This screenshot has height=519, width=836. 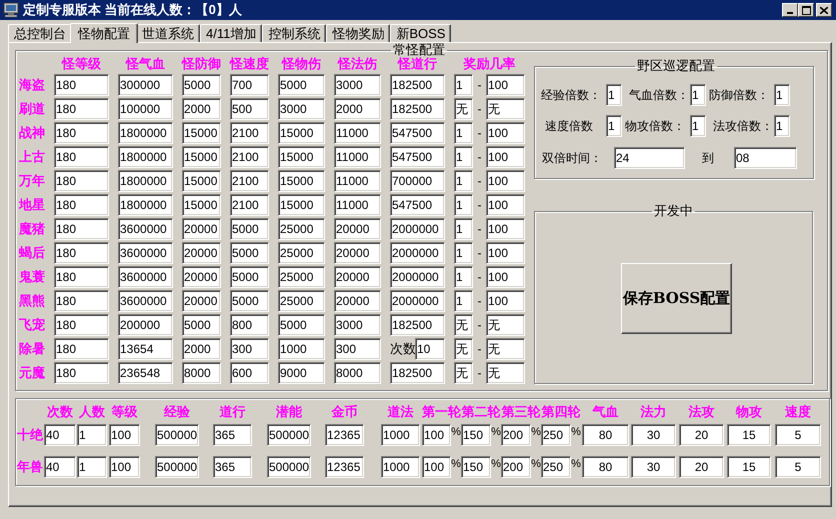 I want to click on tab: 世道系统, so click(x=168, y=33).